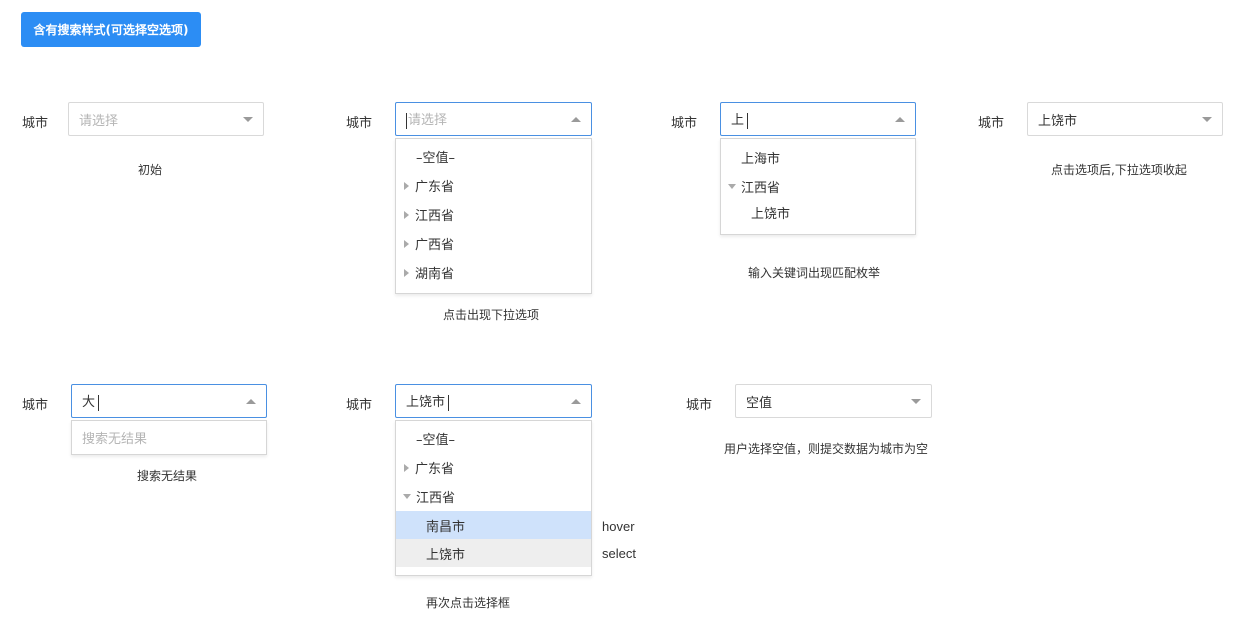  Describe the element at coordinates (761, 159) in the screenshot. I see `option-label: 上海市` at that location.